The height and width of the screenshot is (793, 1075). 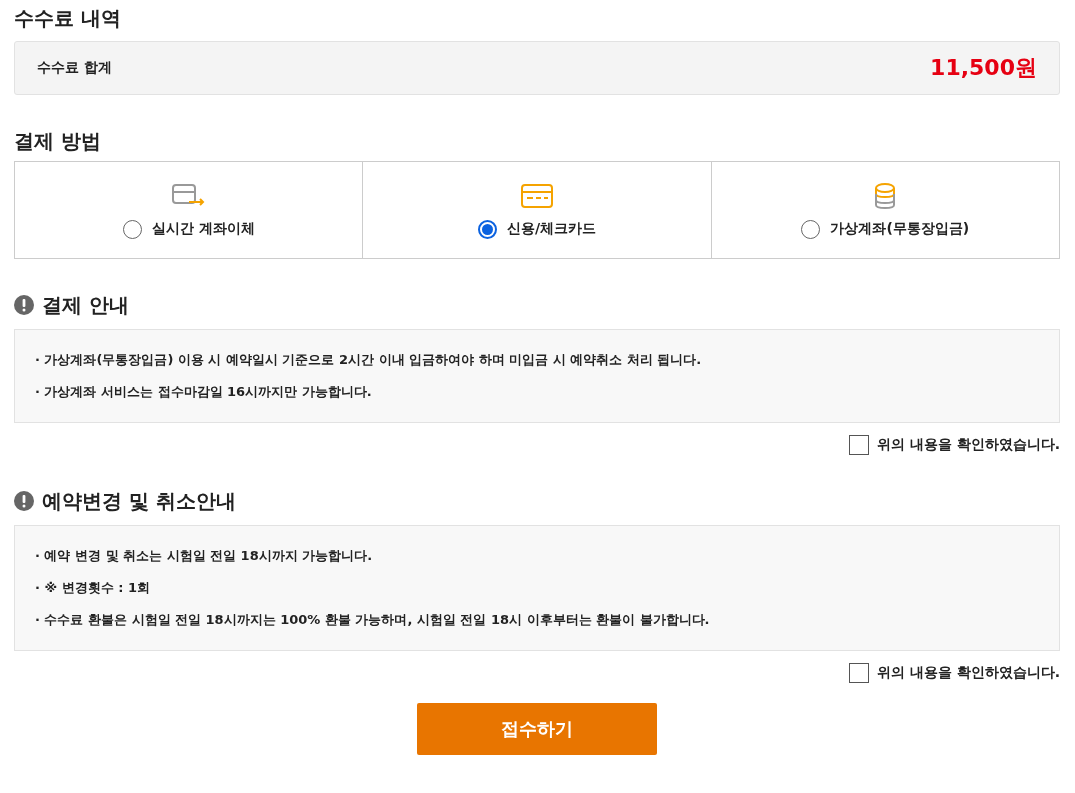 What do you see at coordinates (203, 229) in the screenshot?
I see `payment-option-label: 실시간 계좌이체` at bounding box center [203, 229].